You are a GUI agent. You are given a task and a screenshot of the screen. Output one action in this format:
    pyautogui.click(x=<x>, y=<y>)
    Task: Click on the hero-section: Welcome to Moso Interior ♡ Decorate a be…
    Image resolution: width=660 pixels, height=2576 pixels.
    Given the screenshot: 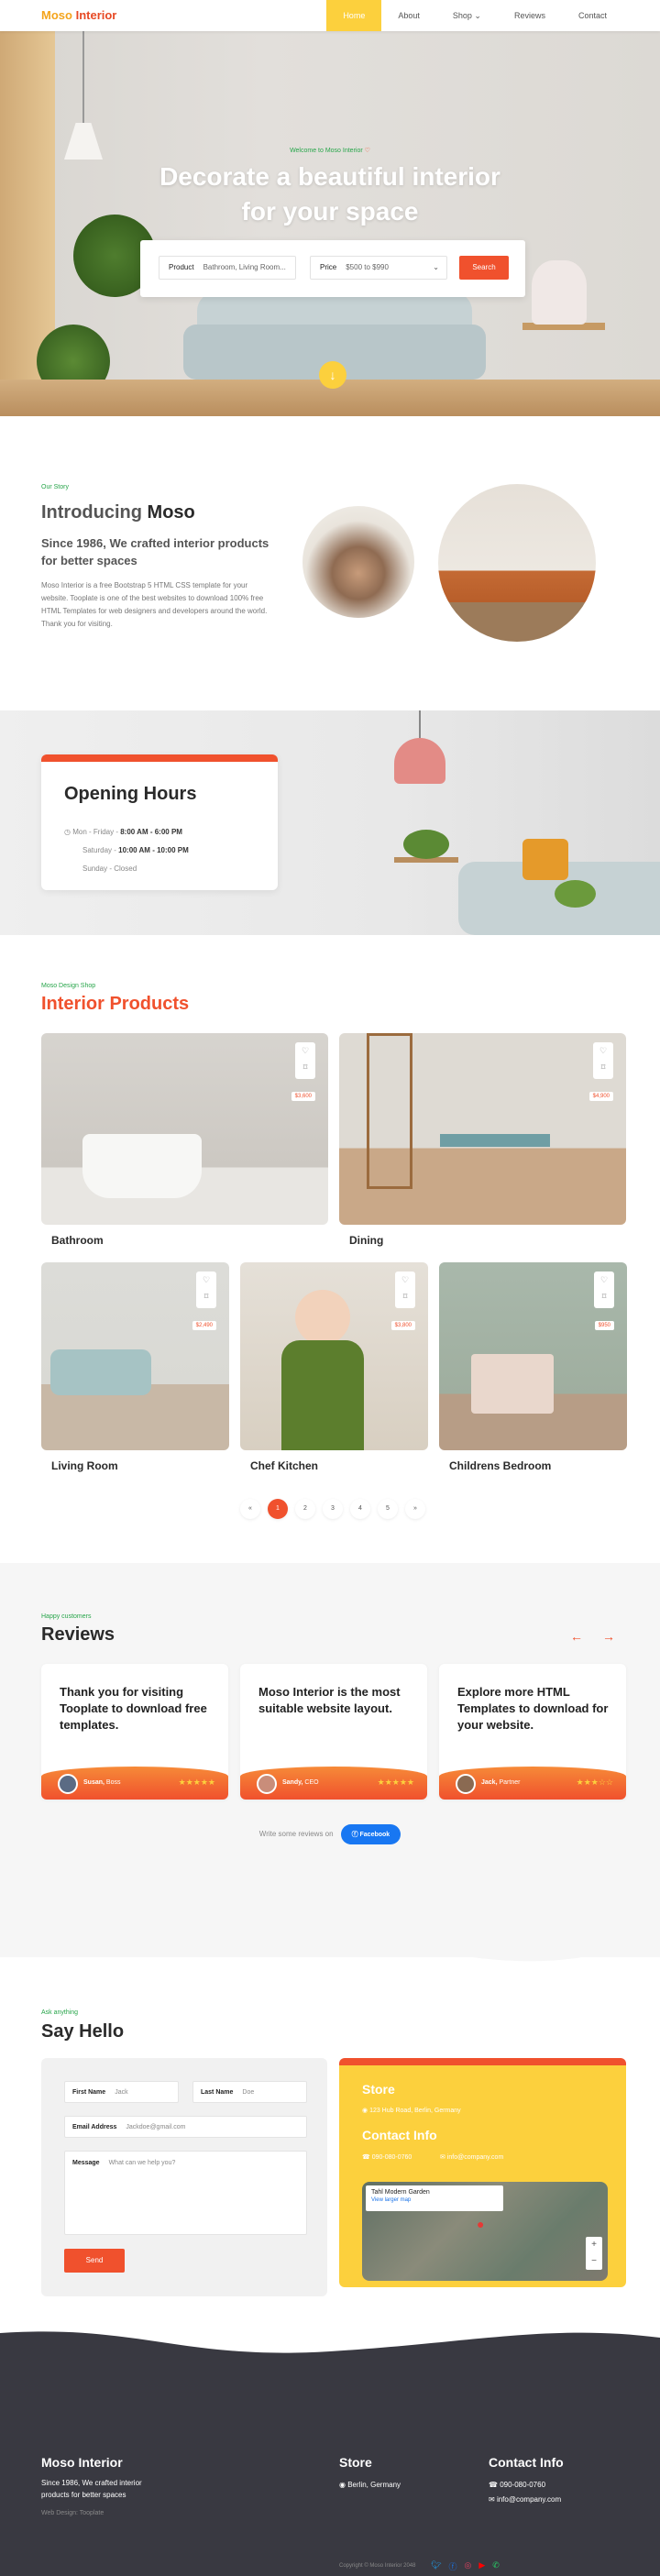 What is the action you would take?
    pyautogui.click(x=330, y=223)
    